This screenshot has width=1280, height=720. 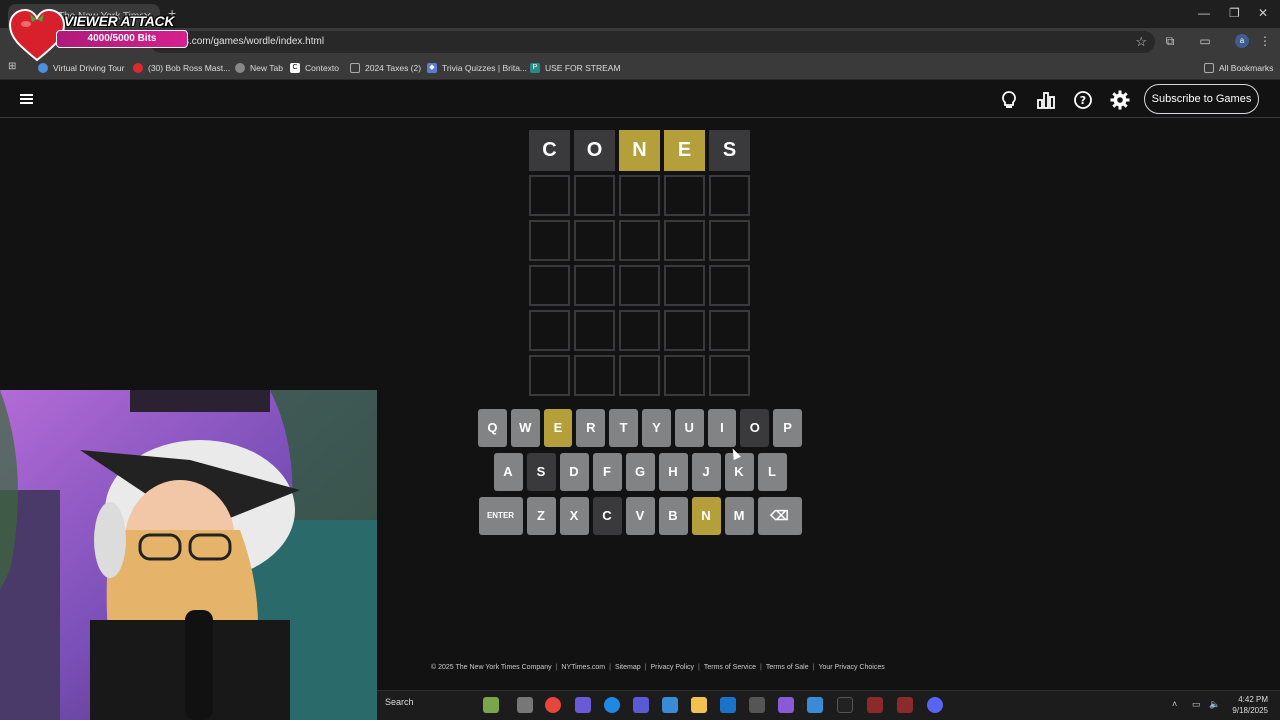 What do you see at coordinates (1201, 99) in the screenshot?
I see `subscribe-button: Subscribe to Games` at bounding box center [1201, 99].